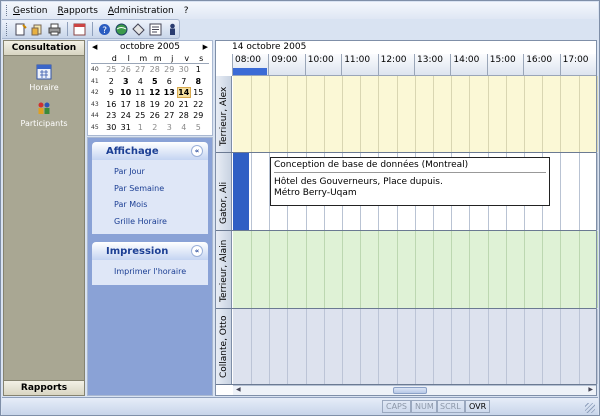 The width and height of the screenshot is (600, 416). Describe the element at coordinates (169, 104) in the screenshot. I see `calendar-day: 20` at that location.